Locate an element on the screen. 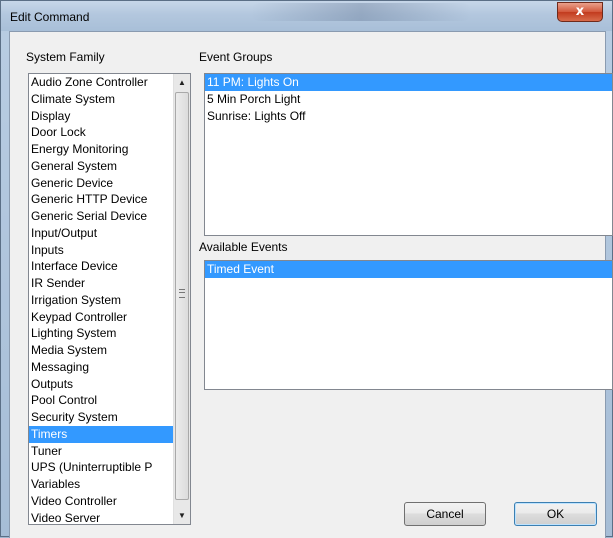 This screenshot has width=613, height=538. system-family-item: Generic Device is located at coordinates (109, 183).